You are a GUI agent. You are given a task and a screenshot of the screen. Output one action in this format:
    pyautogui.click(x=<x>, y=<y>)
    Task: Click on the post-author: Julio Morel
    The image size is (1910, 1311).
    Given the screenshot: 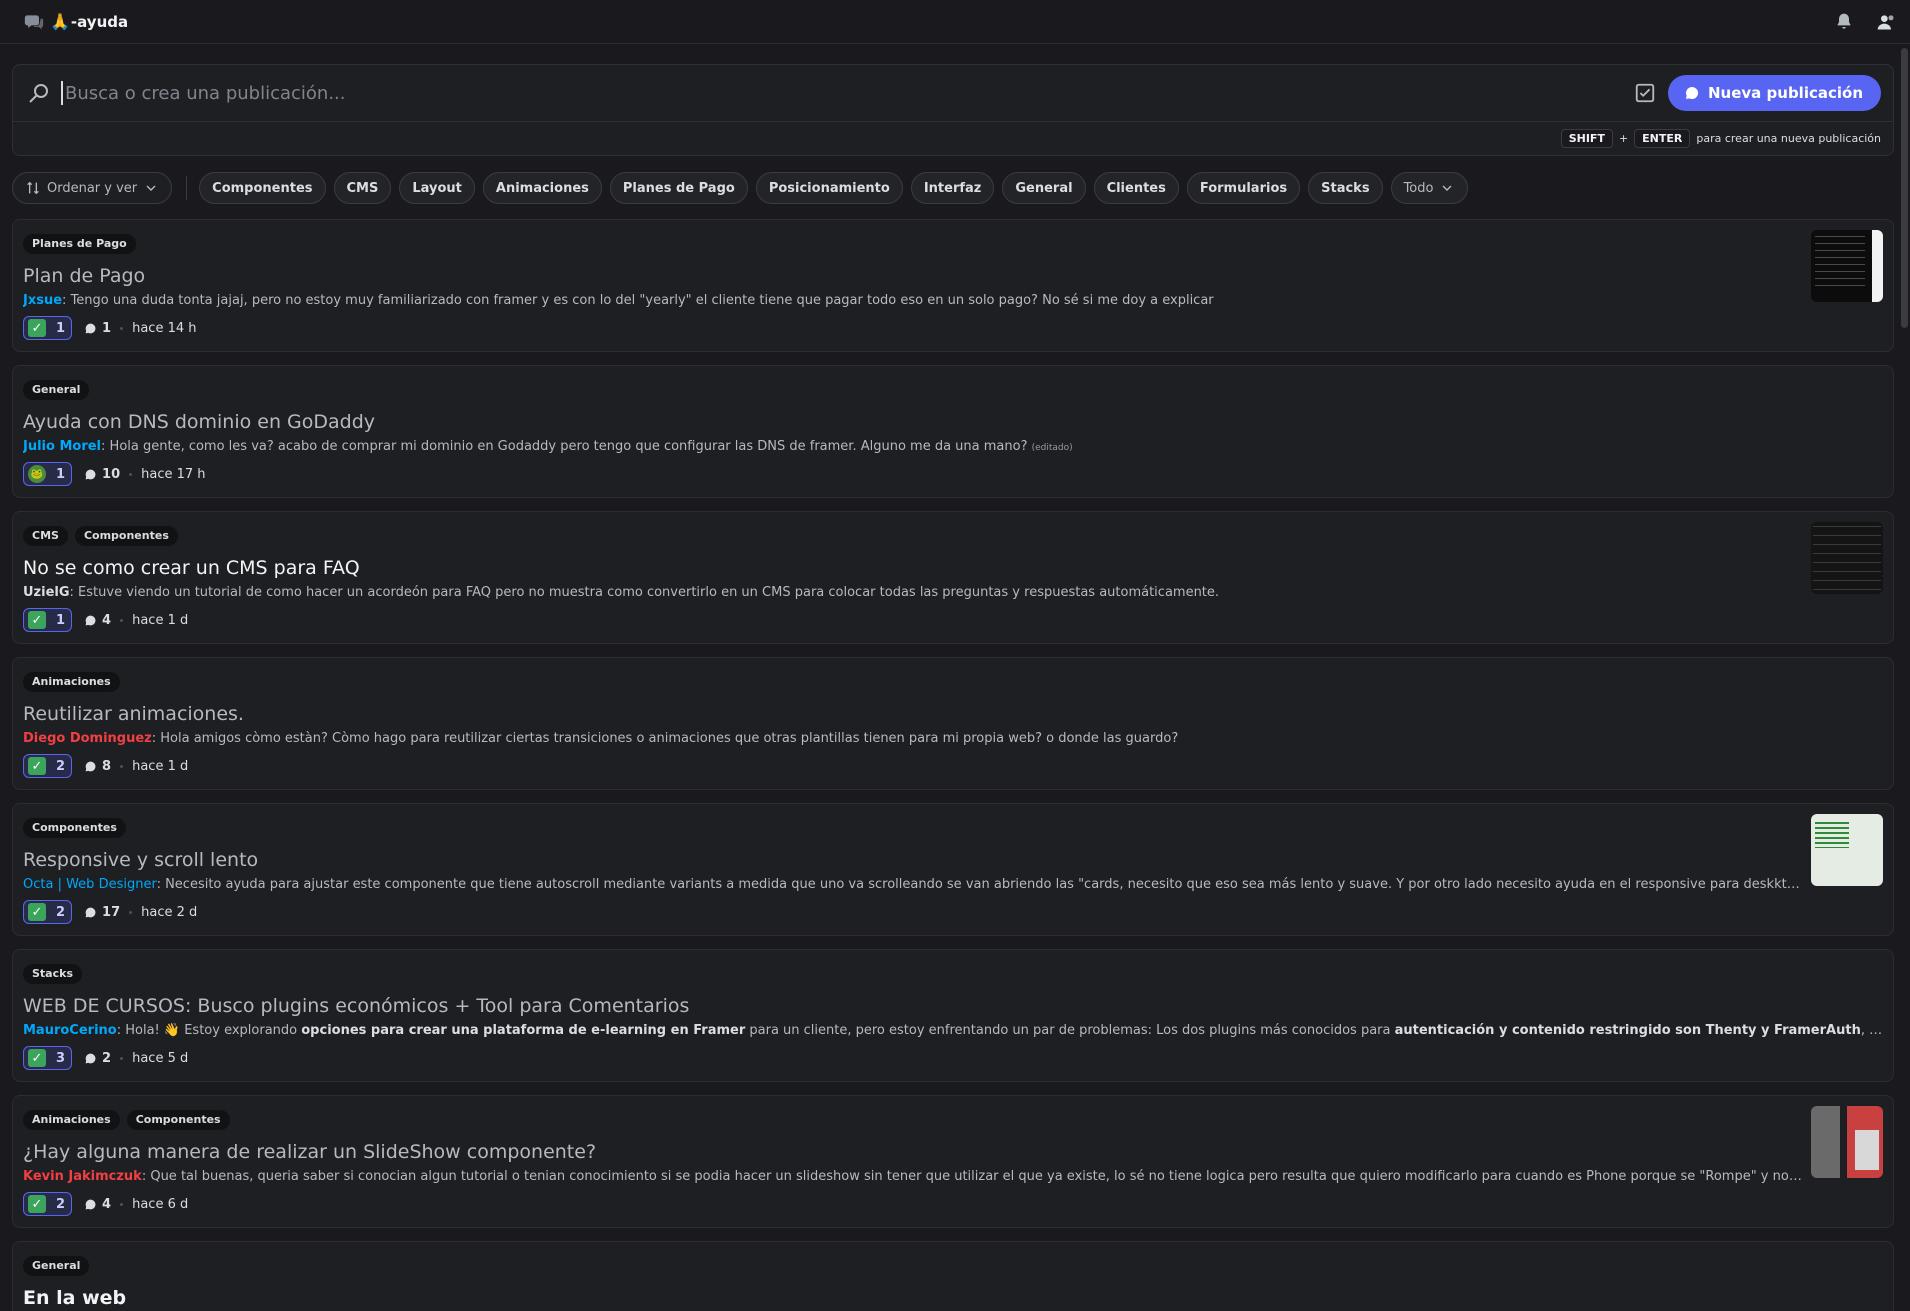 What is the action you would take?
    pyautogui.click(x=62, y=446)
    